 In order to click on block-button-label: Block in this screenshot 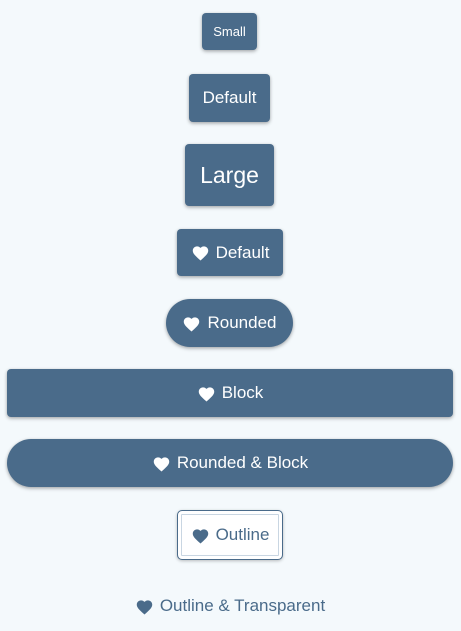, I will do `click(242, 392)`.